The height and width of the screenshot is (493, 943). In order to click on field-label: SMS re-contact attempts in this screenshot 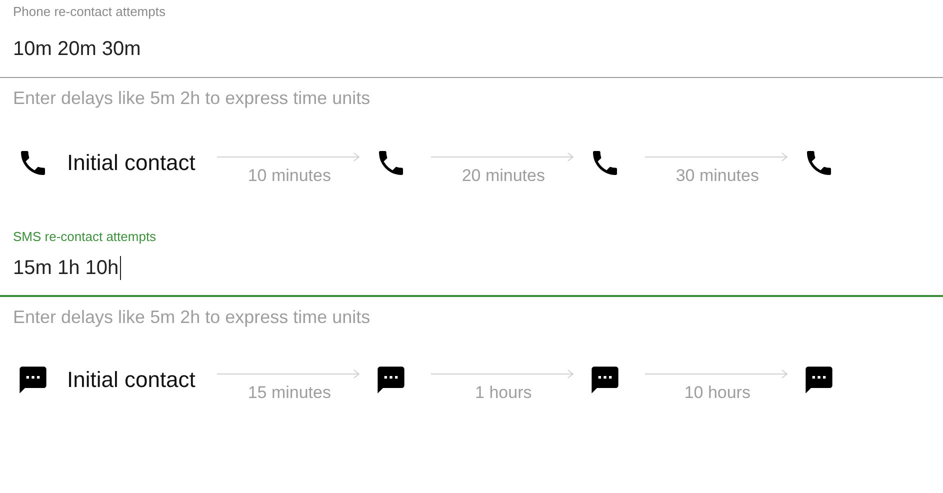, I will do `click(85, 236)`.